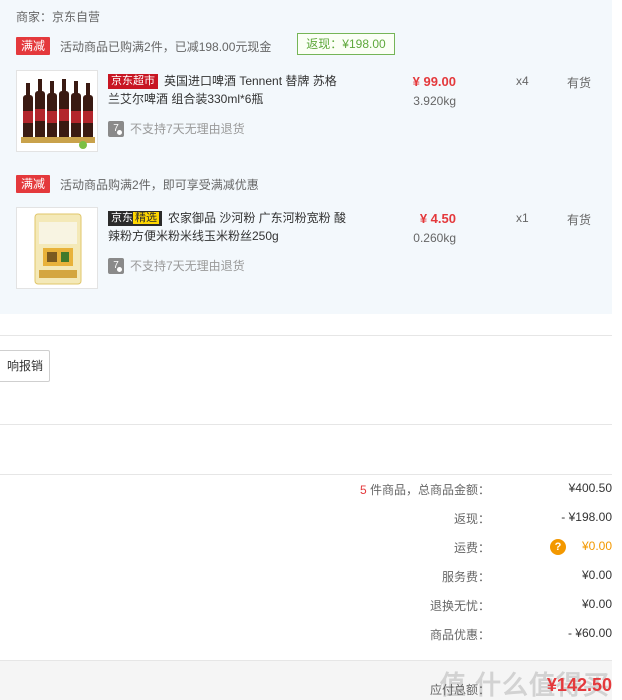  Describe the element at coordinates (58, 17) in the screenshot. I see `seller-label: 商家：京东自营` at that location.